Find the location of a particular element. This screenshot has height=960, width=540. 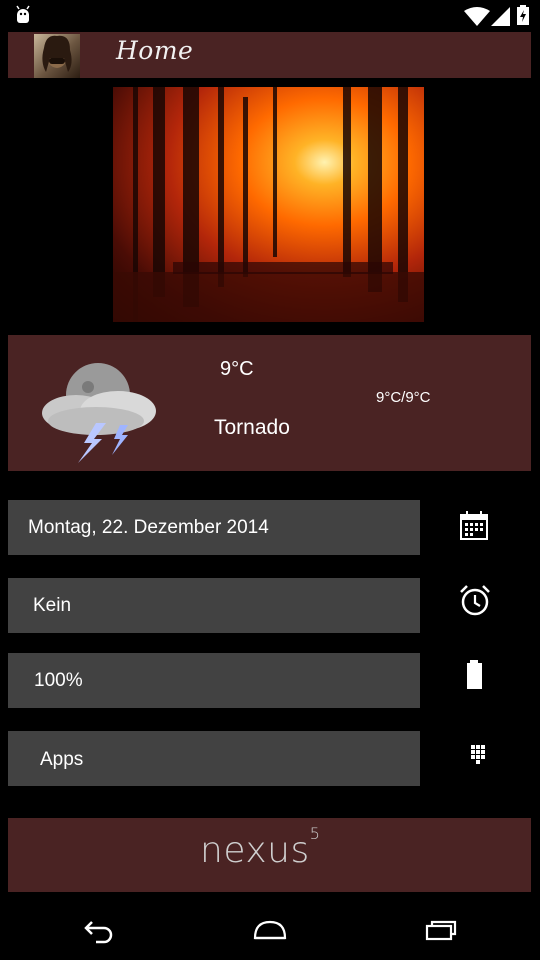

alarm-row: Kein is located at coordinates (214, 605).